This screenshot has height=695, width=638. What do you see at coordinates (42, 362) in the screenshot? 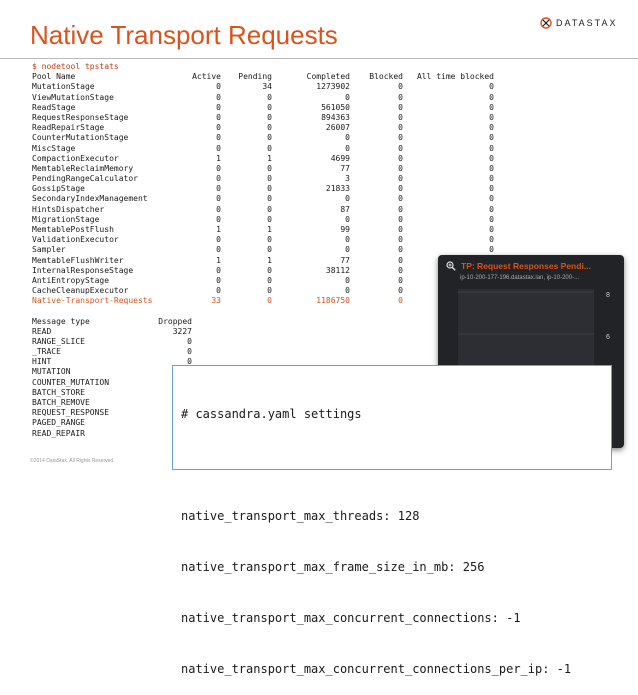
I see `table-cell: HINT` at bounding box center [42, 362].